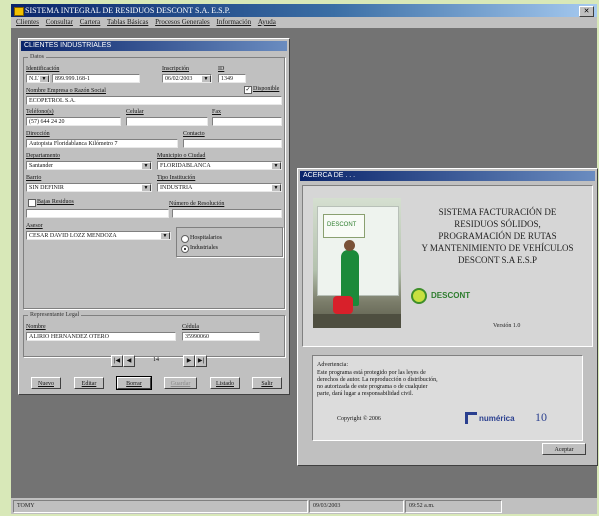  Describe the element at coordinates (37, 57) in the screenshot. I see `datos-group-title: Datos` at that location.